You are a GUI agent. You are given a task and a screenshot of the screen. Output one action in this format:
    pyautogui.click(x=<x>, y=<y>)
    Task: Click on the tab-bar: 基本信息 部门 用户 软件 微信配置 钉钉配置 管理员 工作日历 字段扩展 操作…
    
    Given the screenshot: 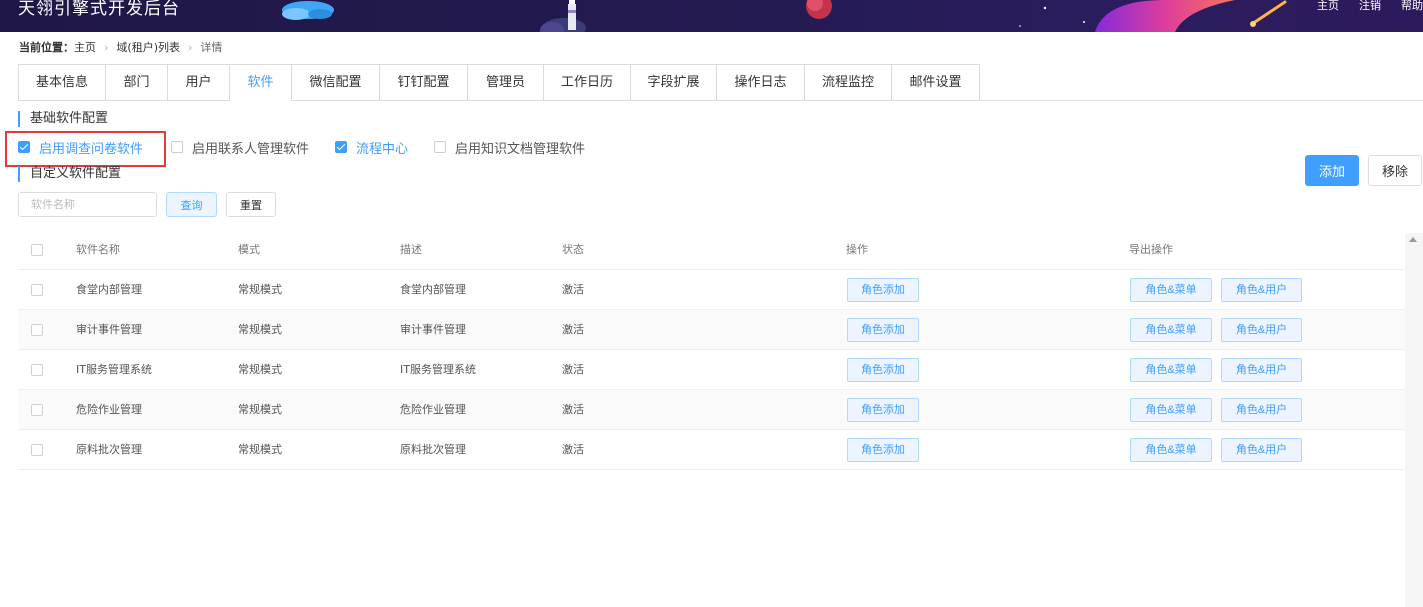 What is the action you would take?
    pyautogui.click(x=499, y=82)
    